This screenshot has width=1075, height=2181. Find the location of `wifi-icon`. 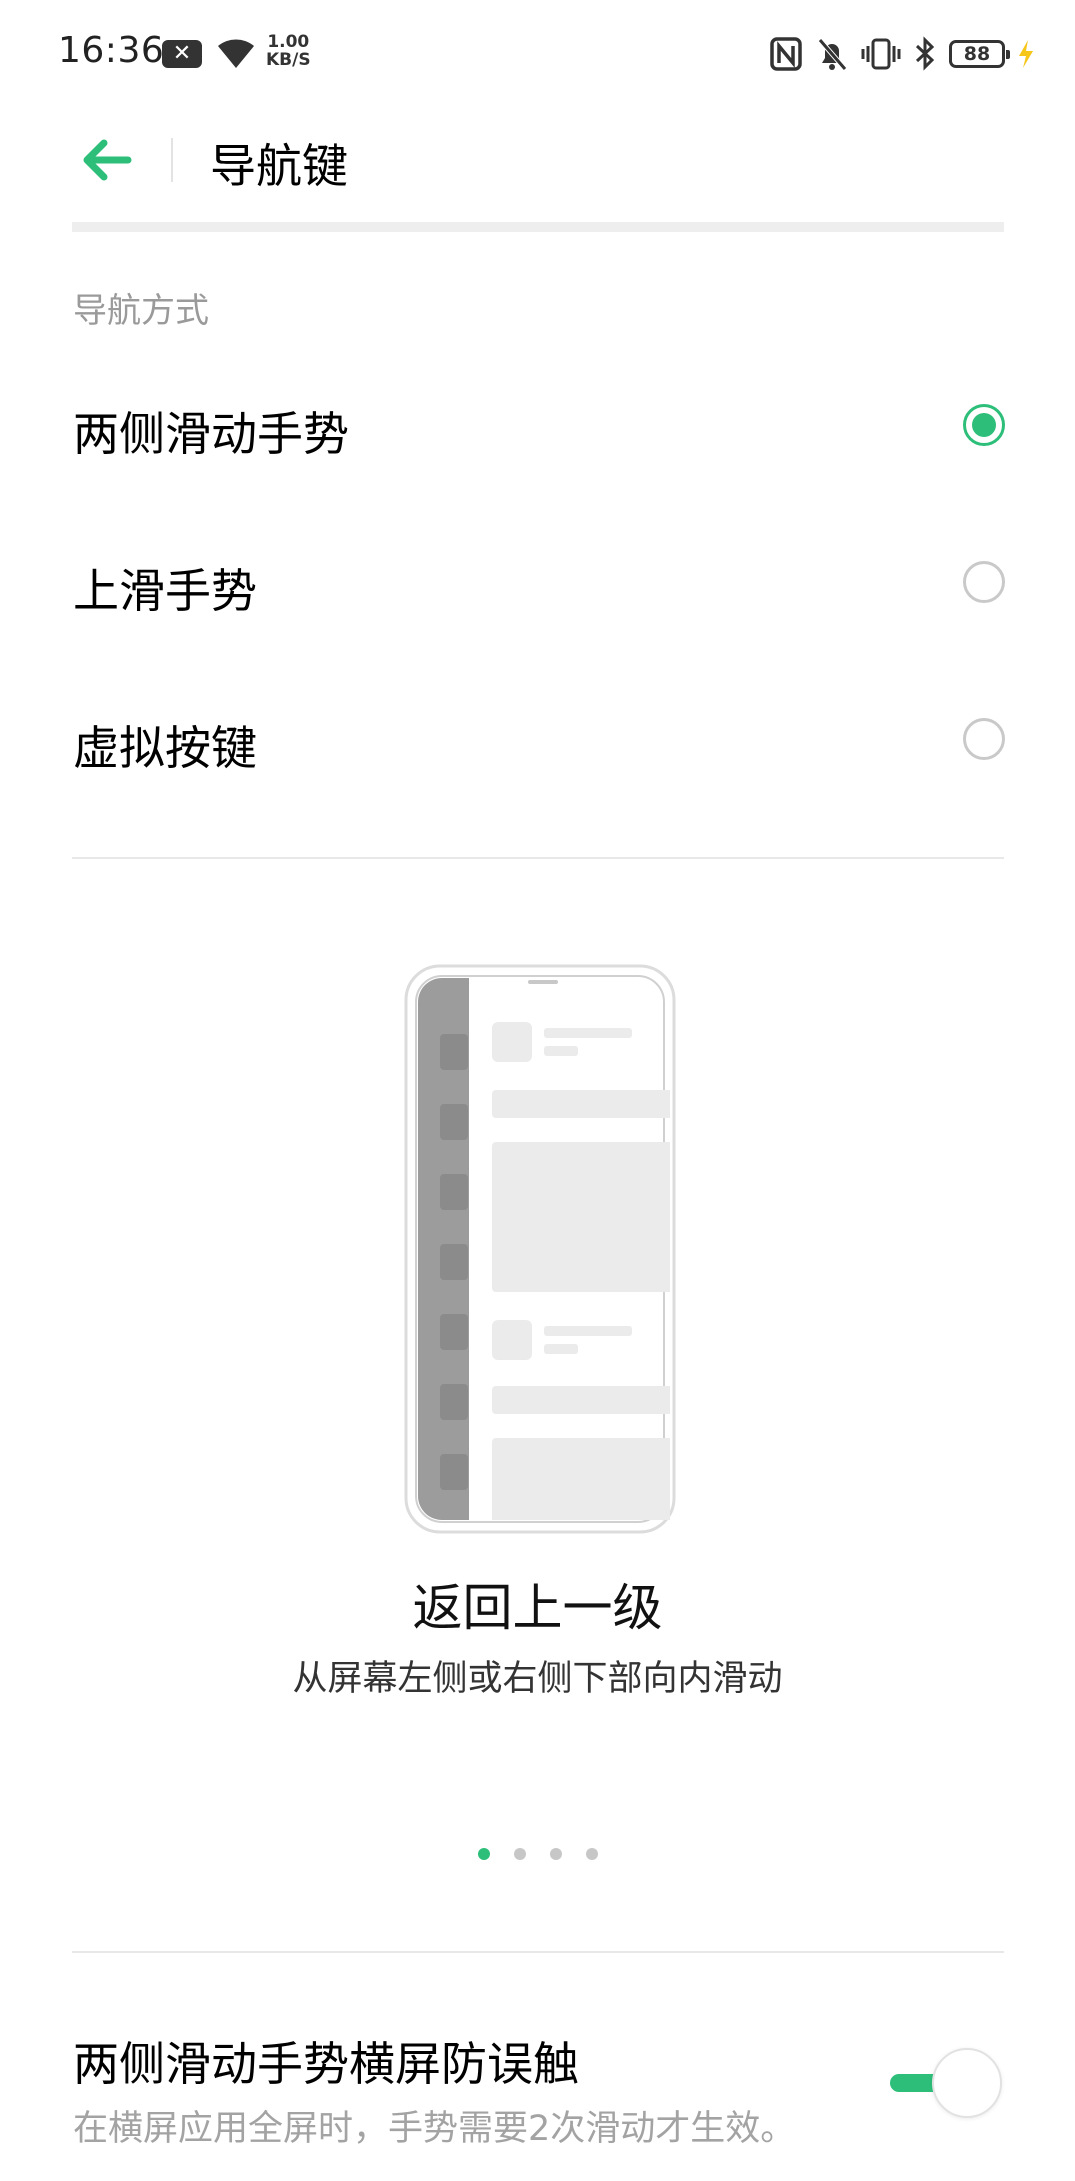

wifi-icon is located at coordinates (236, 53).